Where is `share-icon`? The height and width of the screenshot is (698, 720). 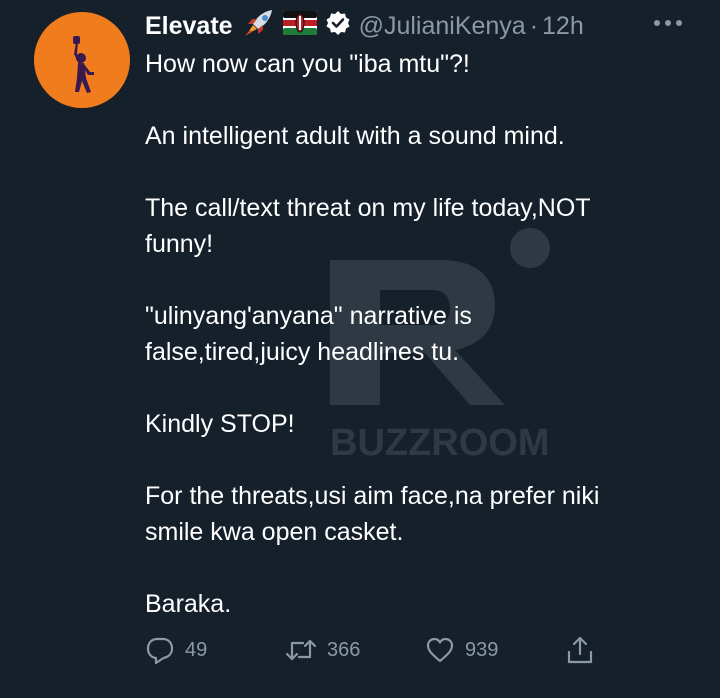
share-icon is located at coordinates (580, 650).